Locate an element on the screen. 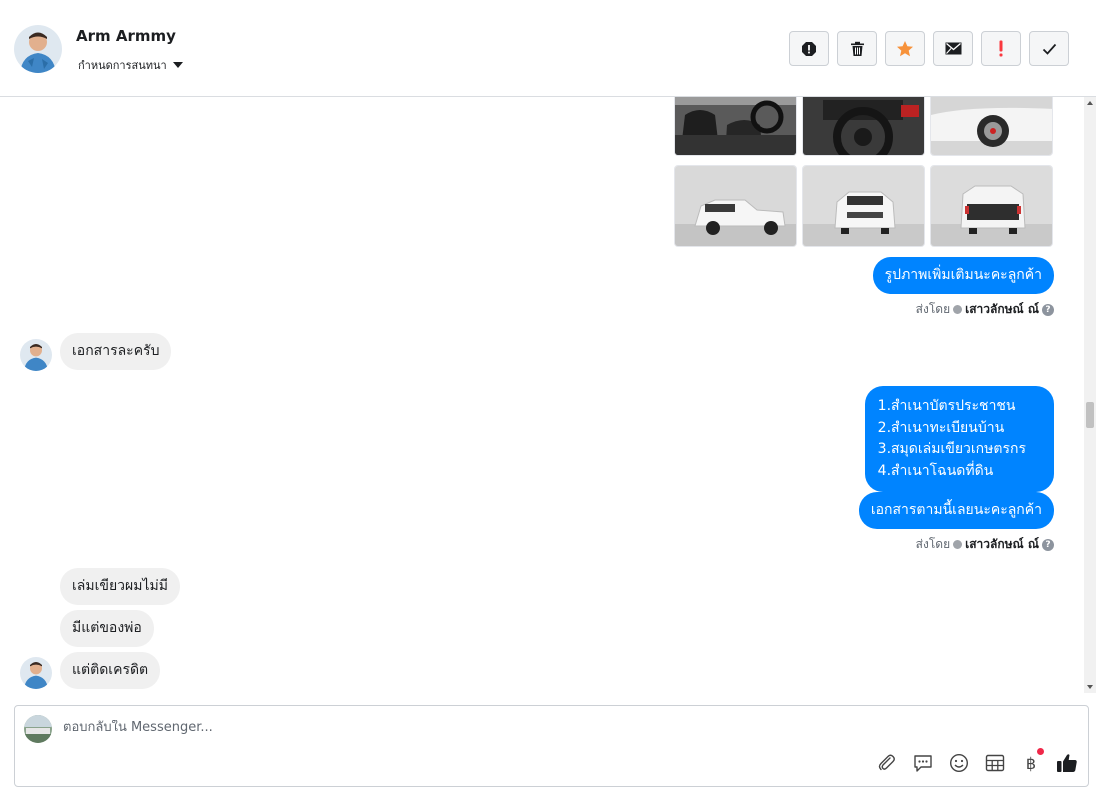 Image resolution: width=1096 pixels, height=792 pixels. saved-reply-button is located at coordinates (923, 763).